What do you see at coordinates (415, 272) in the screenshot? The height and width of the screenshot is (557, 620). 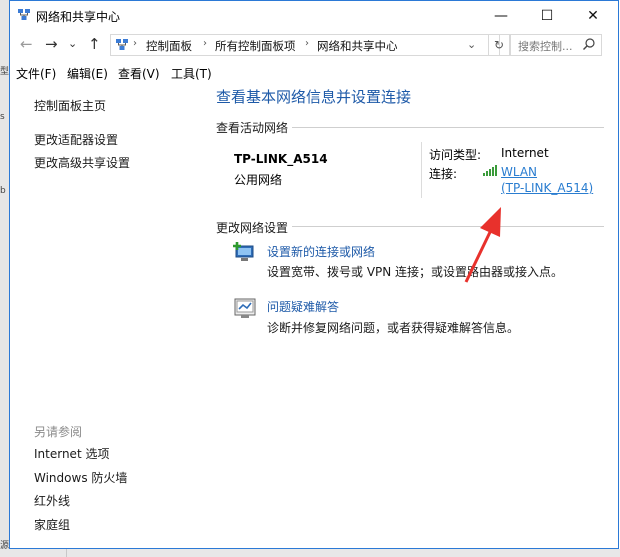 I see `setup-new-connection-desc: 设置宽带、拨号或 VPN 连接；或设置路由器或接入点。` at bounding box center [415, 272].